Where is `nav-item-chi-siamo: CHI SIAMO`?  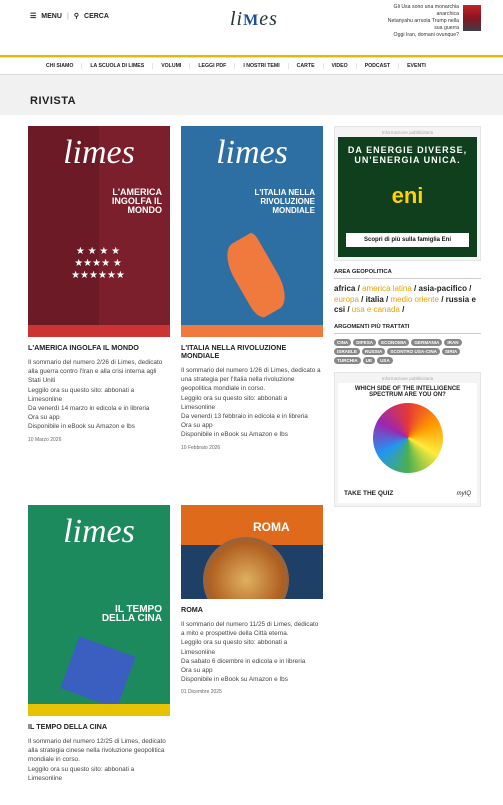
nav-item-chi-siamo: CHI SIAMO is located at coordinates (59, 66).